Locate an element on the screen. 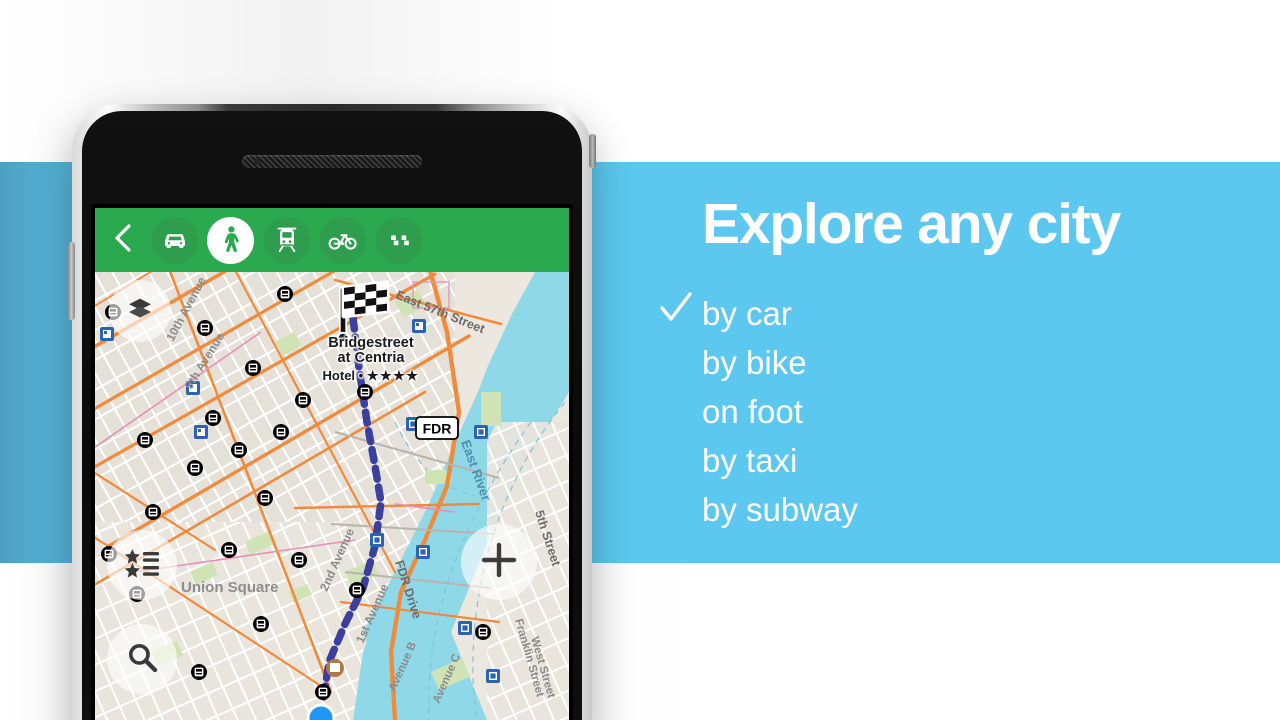 The image size is (1280, 720). feature-label: by subway is located at coordinates (780, 509).